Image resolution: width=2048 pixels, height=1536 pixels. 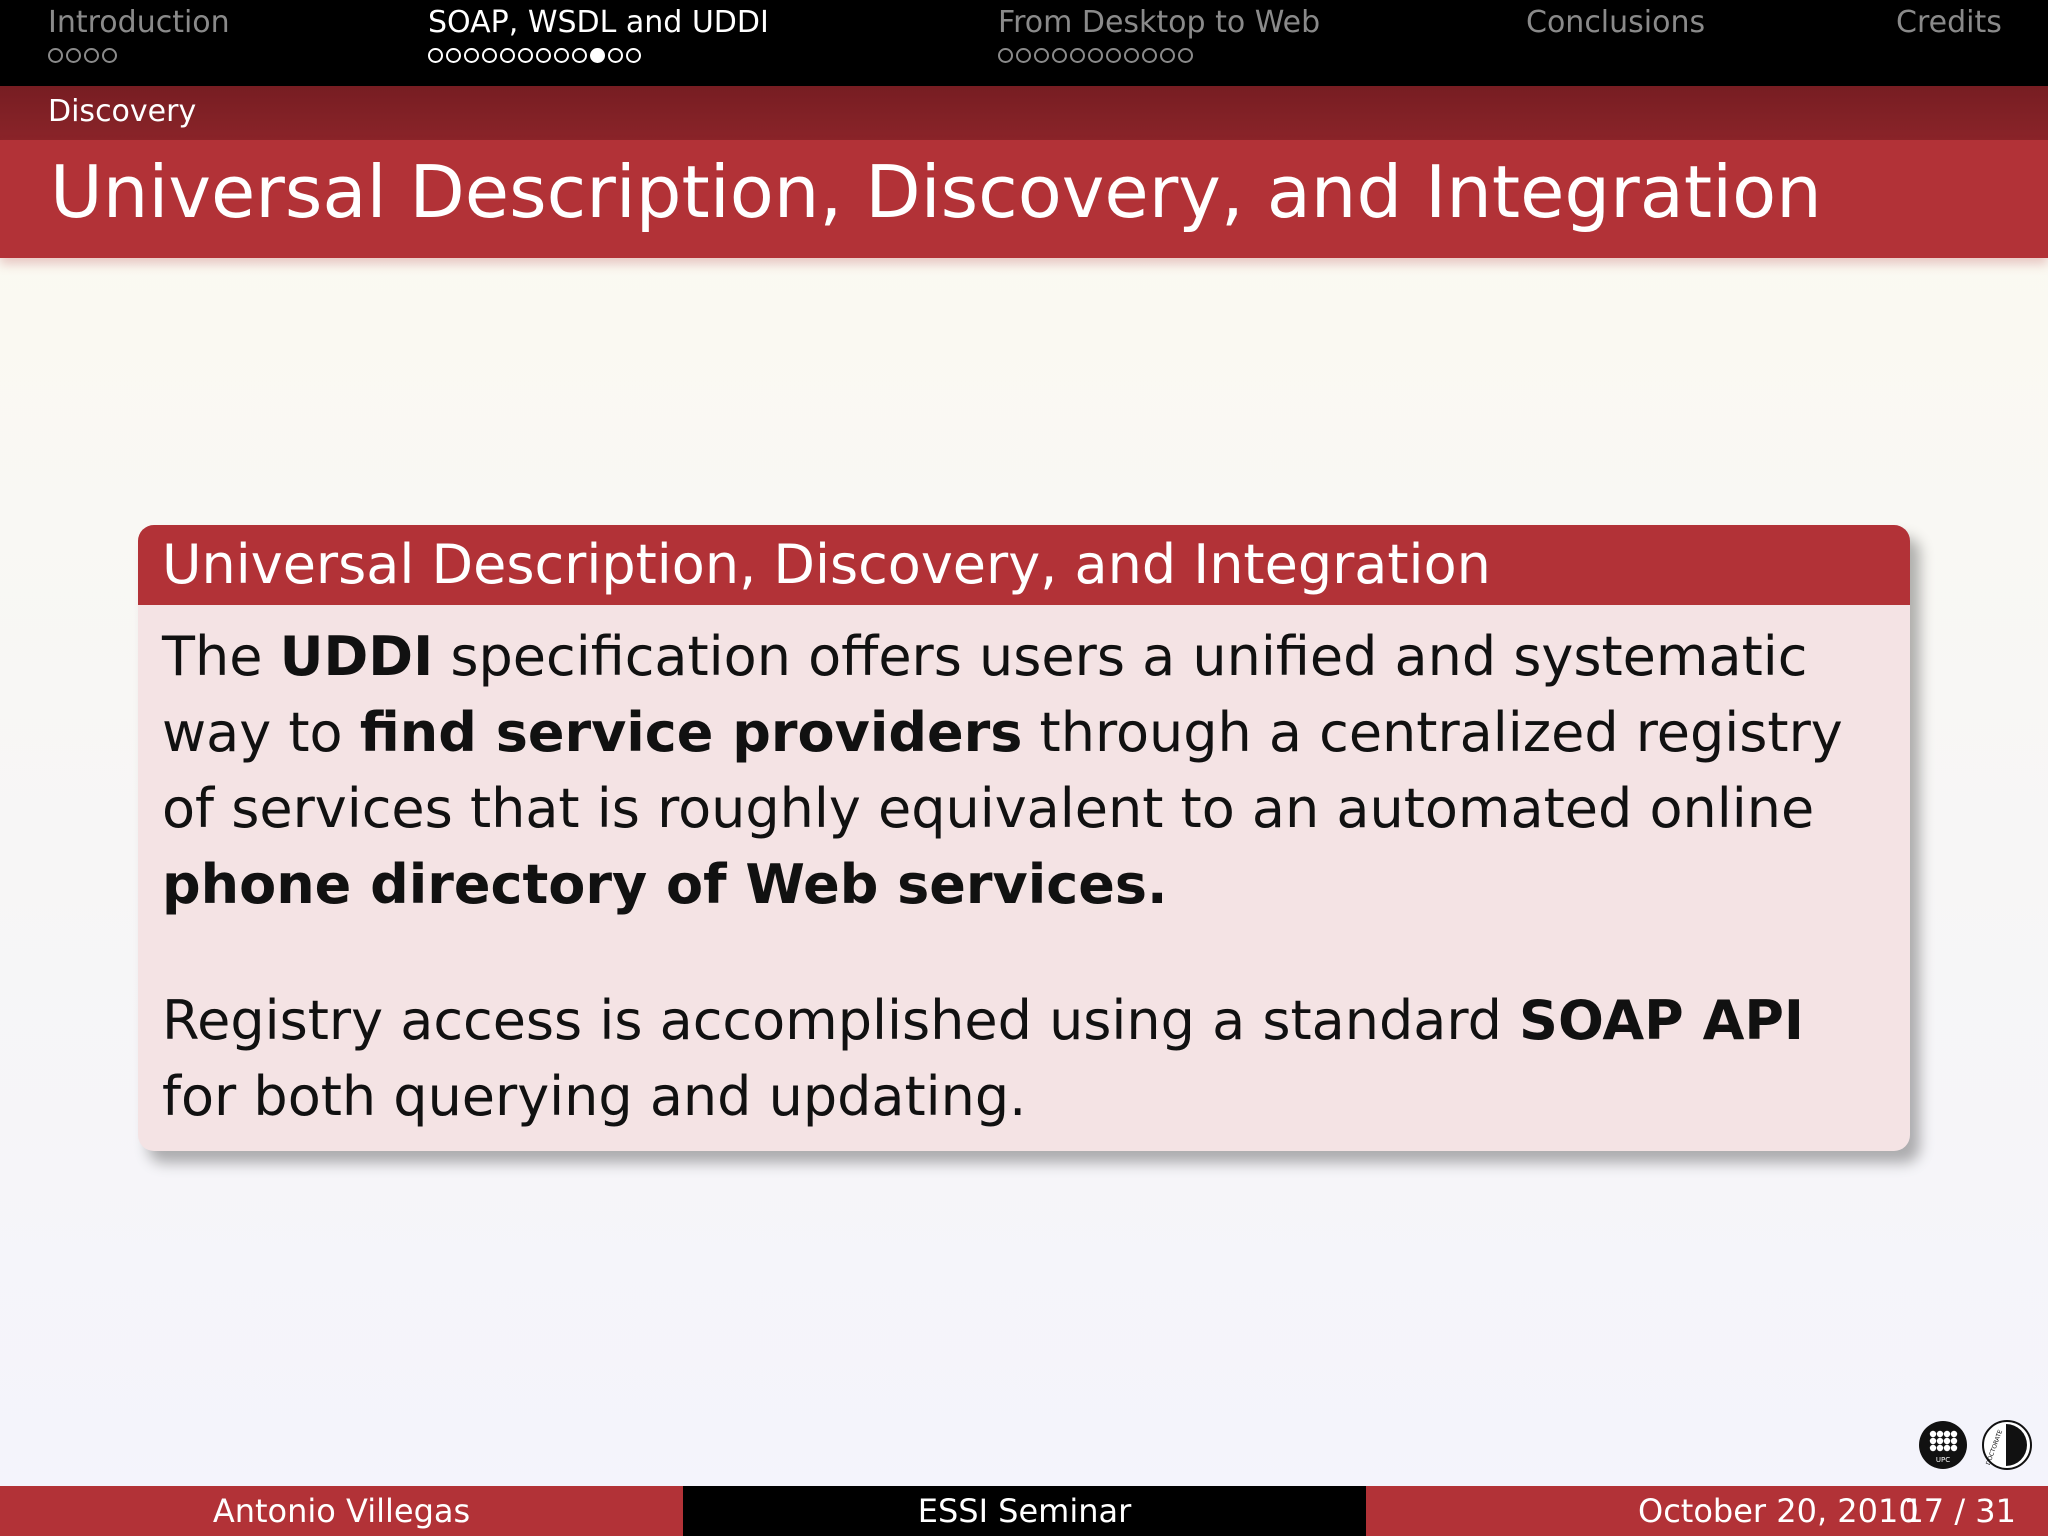 What do you see at coordinates (1943, 1445) in the screenshot?
I see `upc-logo-icon: UPC` at bounding box center [1943, 1445].